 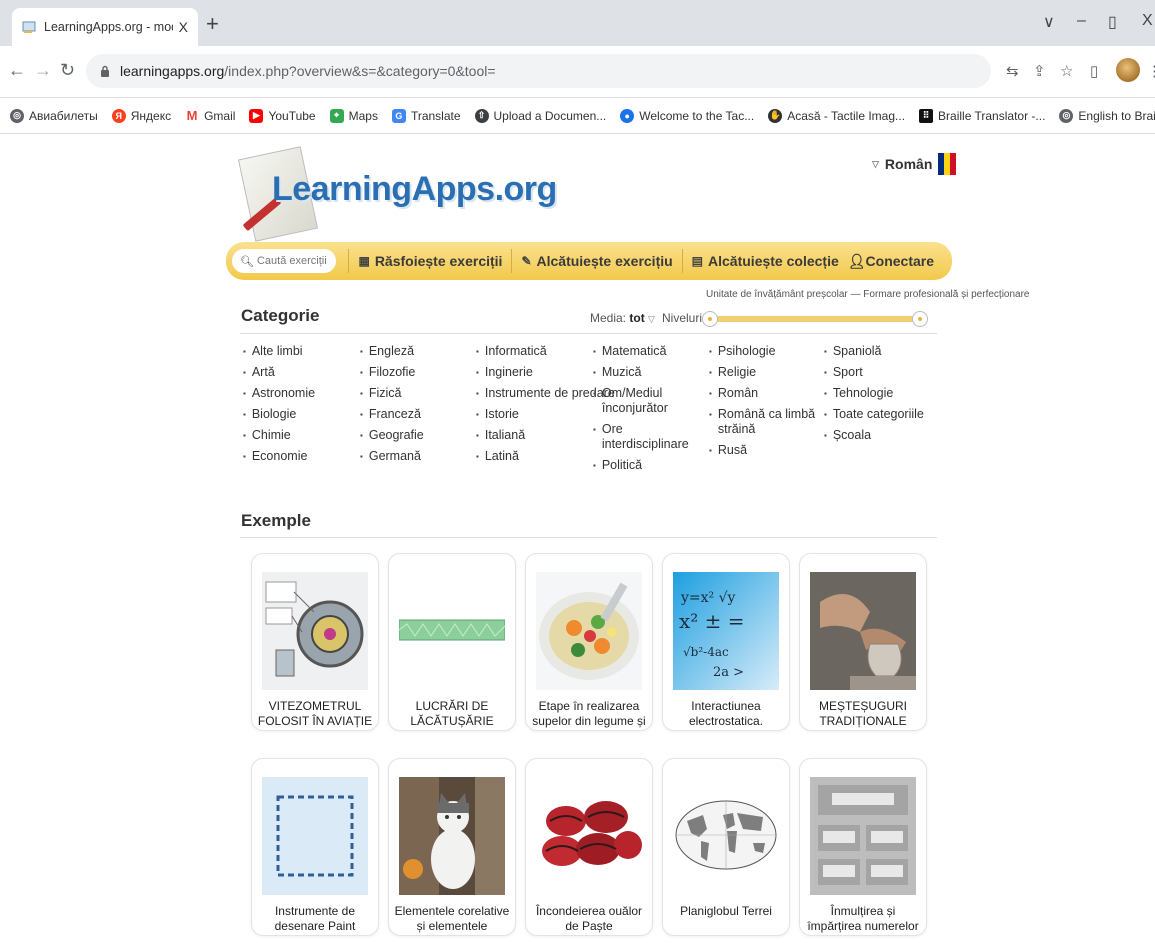 I want to click on bookmark-label: YouTube, so click(x=292, y=115).